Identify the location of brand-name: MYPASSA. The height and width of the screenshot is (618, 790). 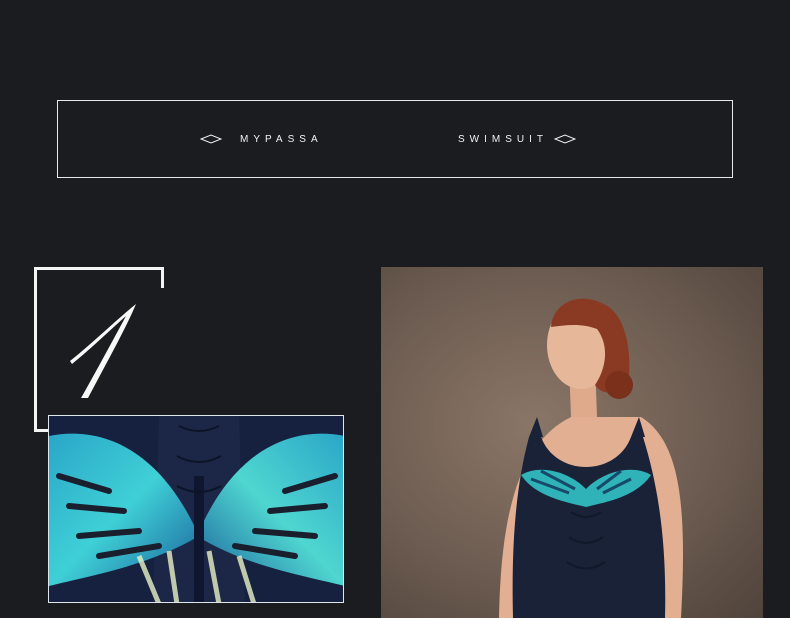
(281, 139).